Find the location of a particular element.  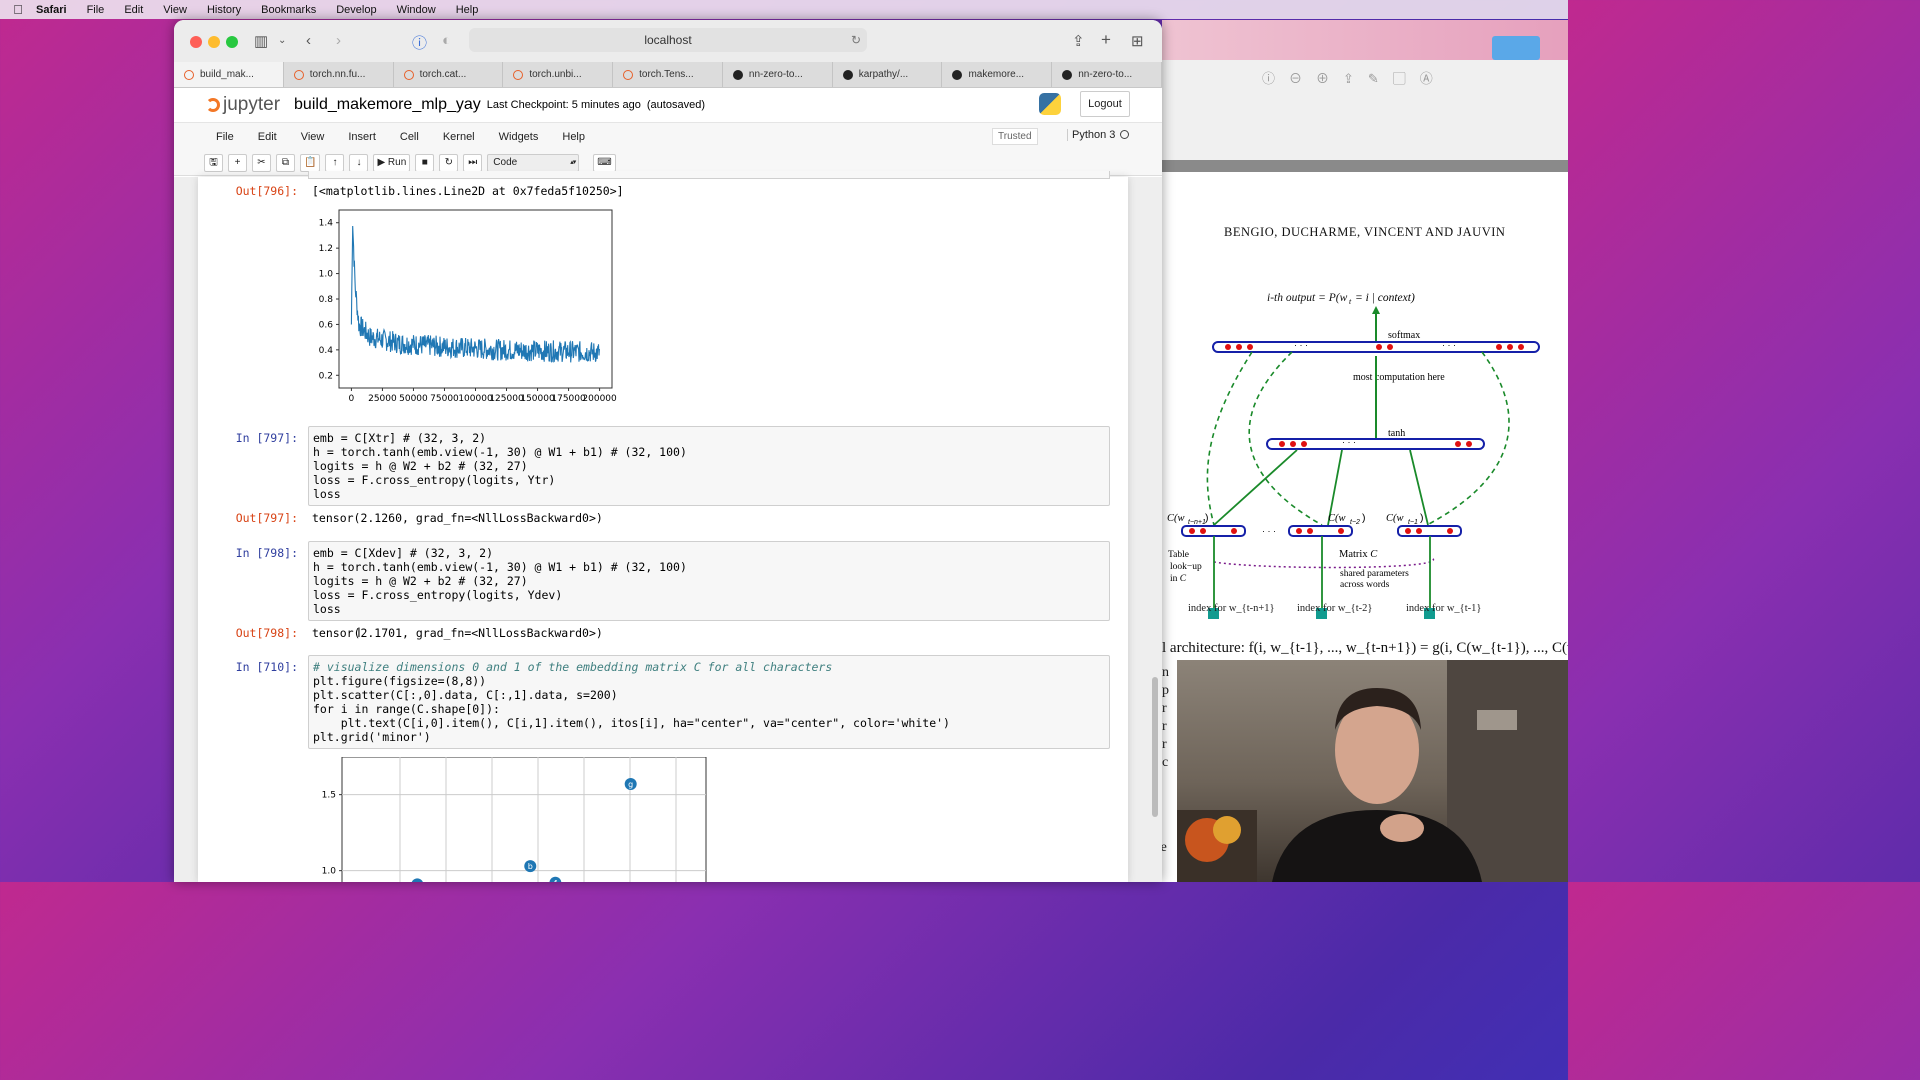

jmenu-edit: Edit is located at coordinates (267, 137).